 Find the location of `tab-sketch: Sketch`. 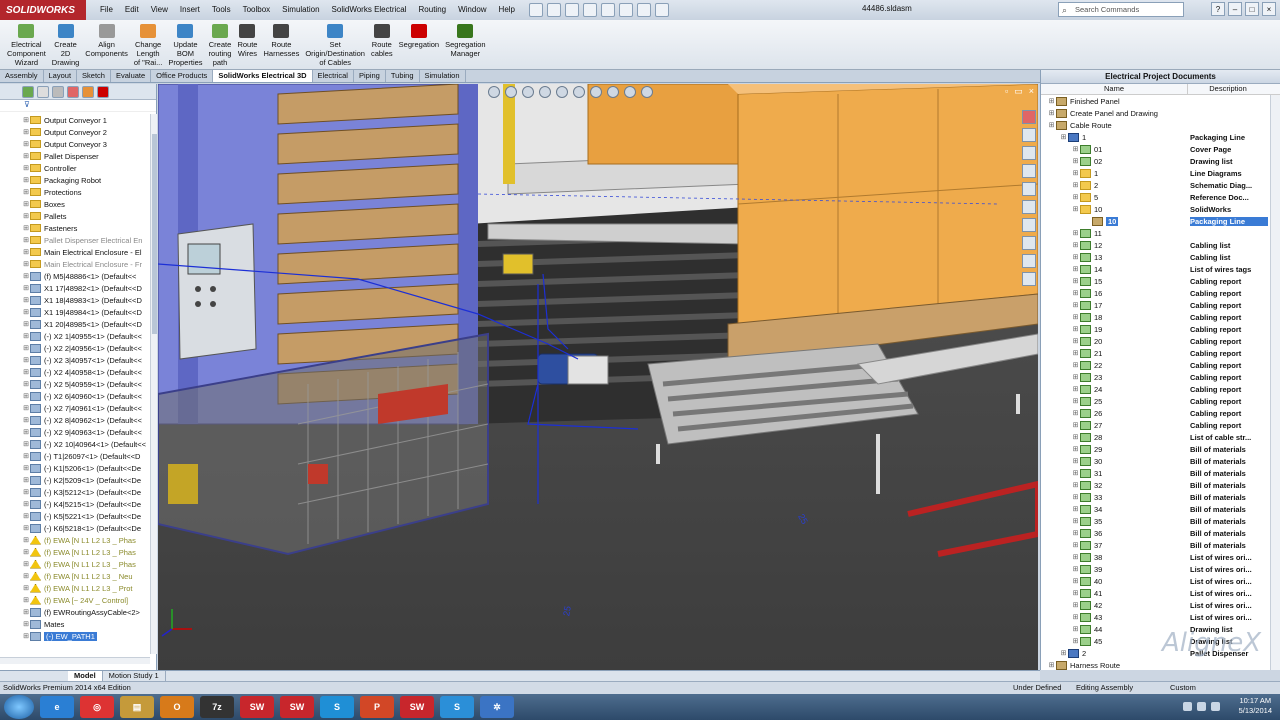

tab-sketch: Sketch is located at coordinates (94, 76).